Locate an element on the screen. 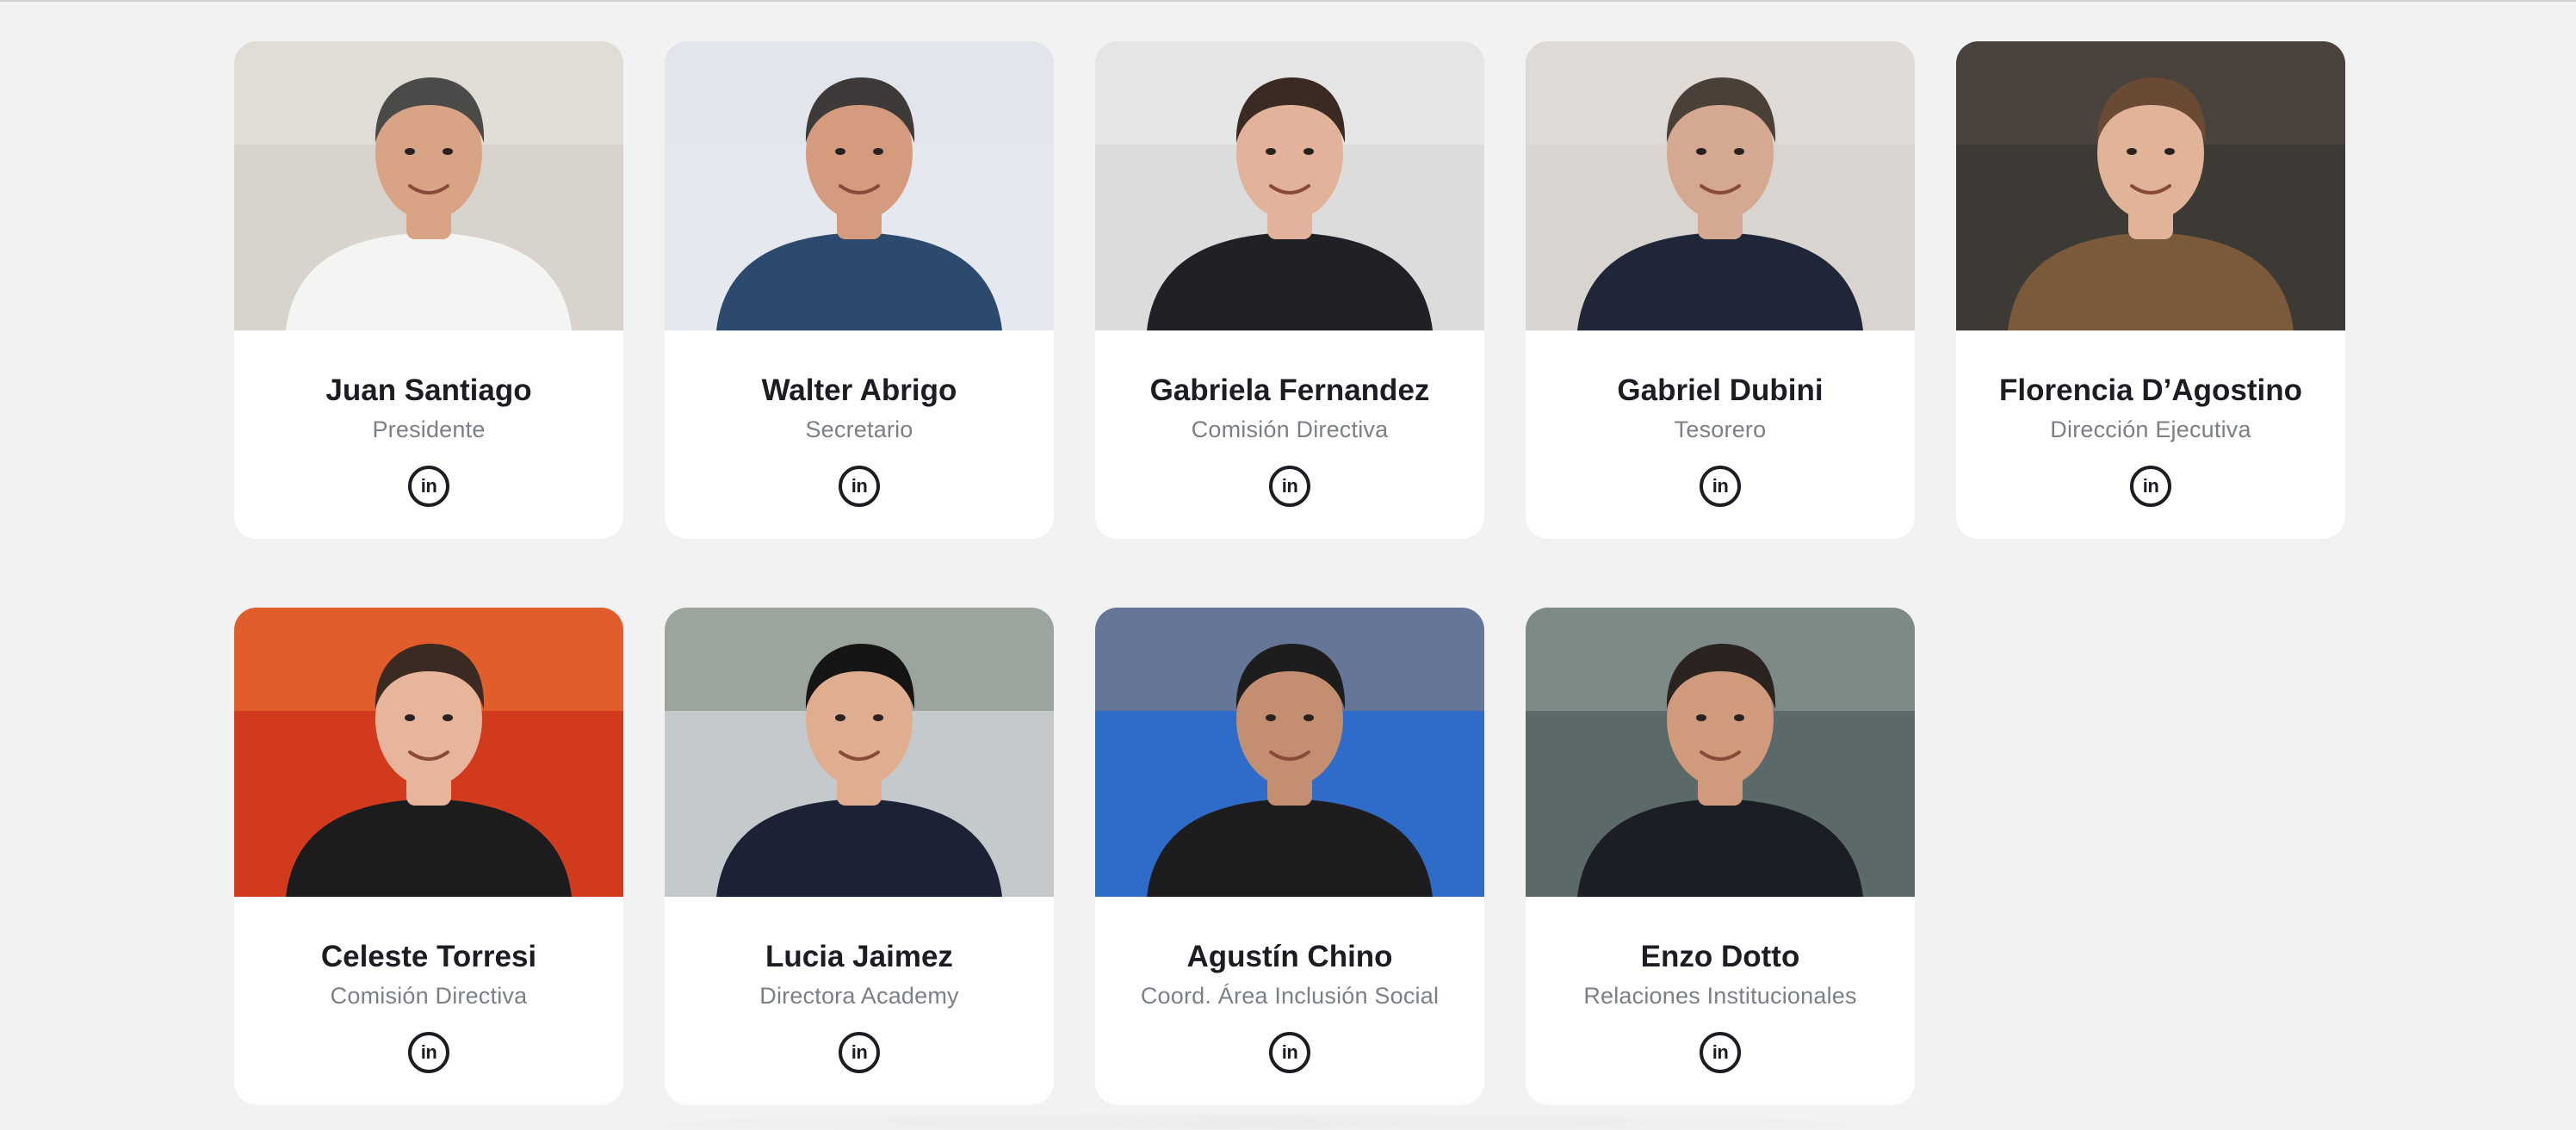 This screenshot has height=1130, width=2576. team-card: Gabriela Fernandez Comisión Directiva in is located at coordinates (1289, 290).